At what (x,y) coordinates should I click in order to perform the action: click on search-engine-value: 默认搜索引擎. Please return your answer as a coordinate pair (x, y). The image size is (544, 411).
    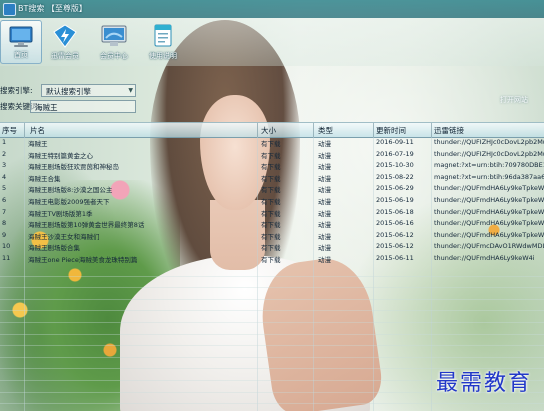
    Looking at the image, I should click on (68, 91).